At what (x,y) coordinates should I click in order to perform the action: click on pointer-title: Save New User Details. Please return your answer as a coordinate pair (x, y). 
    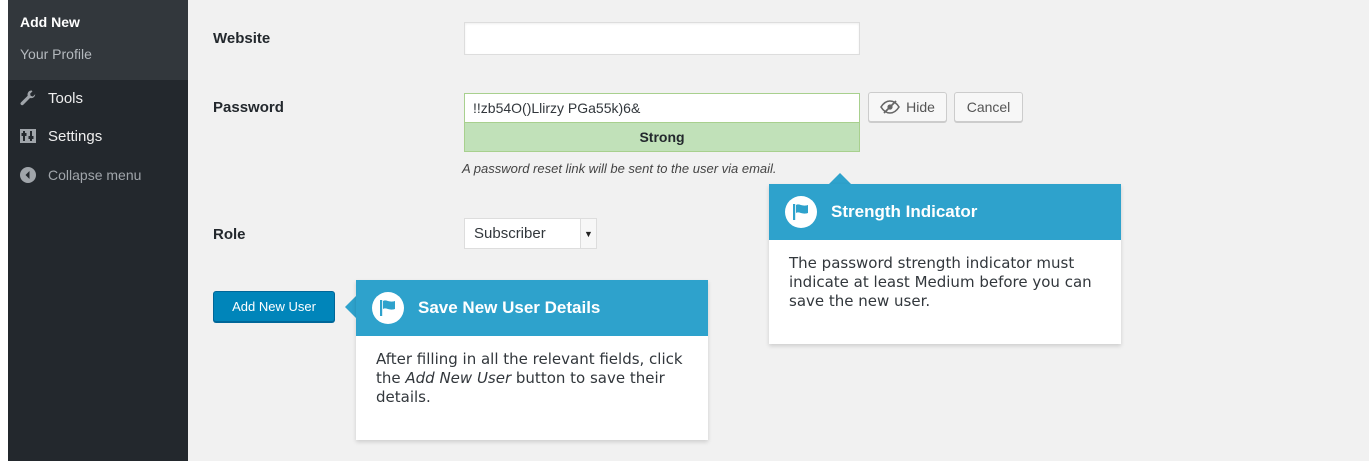
    Looking at the image, I should click on (509, 307).